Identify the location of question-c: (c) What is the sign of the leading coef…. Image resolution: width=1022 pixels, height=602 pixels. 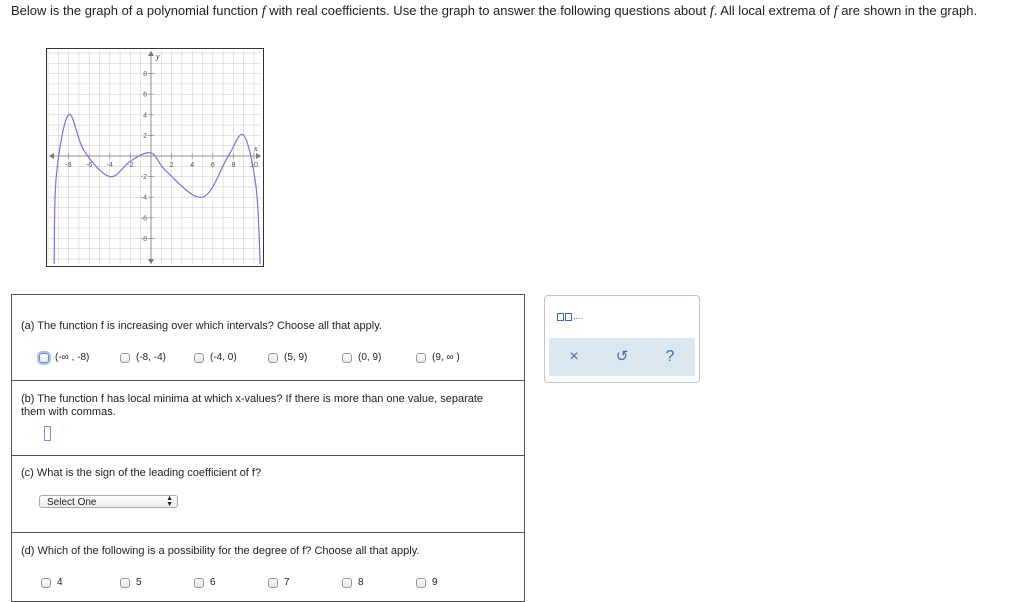
(268, 494).